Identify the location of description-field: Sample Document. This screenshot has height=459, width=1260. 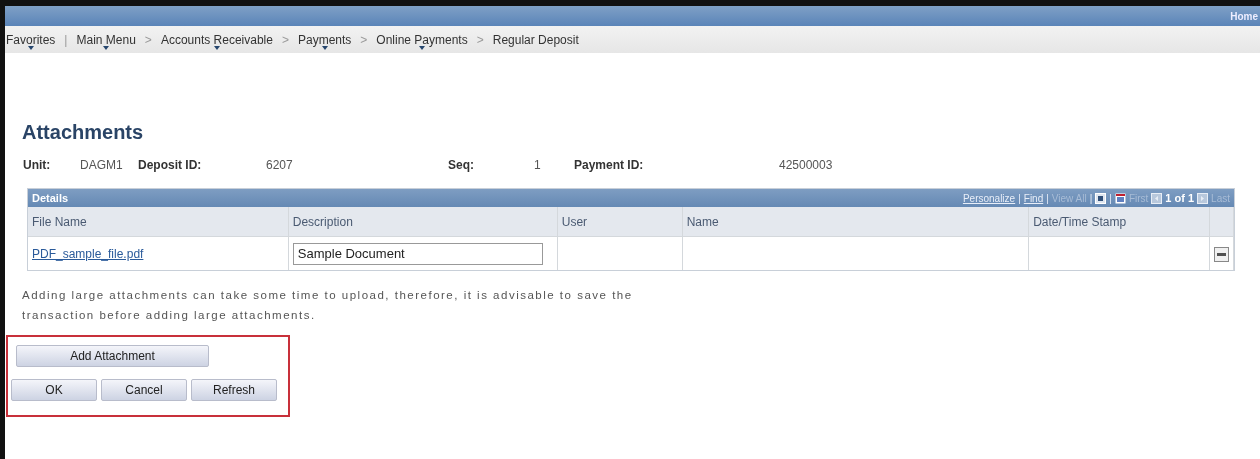
(417, 253).